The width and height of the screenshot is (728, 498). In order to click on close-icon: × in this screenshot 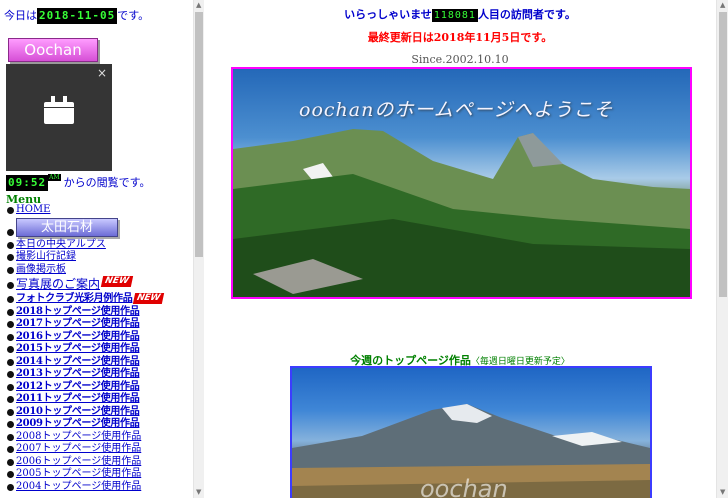, I will do `click(102, 73)`.